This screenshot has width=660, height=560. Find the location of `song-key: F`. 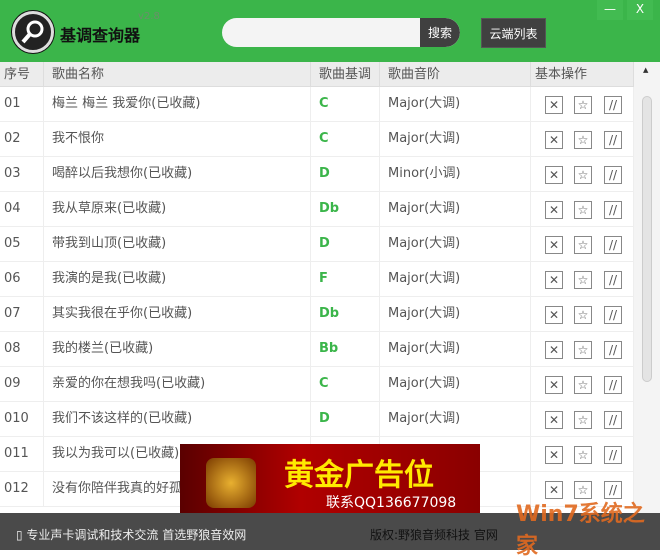

song-key: F is located at coordinates (345, 279).